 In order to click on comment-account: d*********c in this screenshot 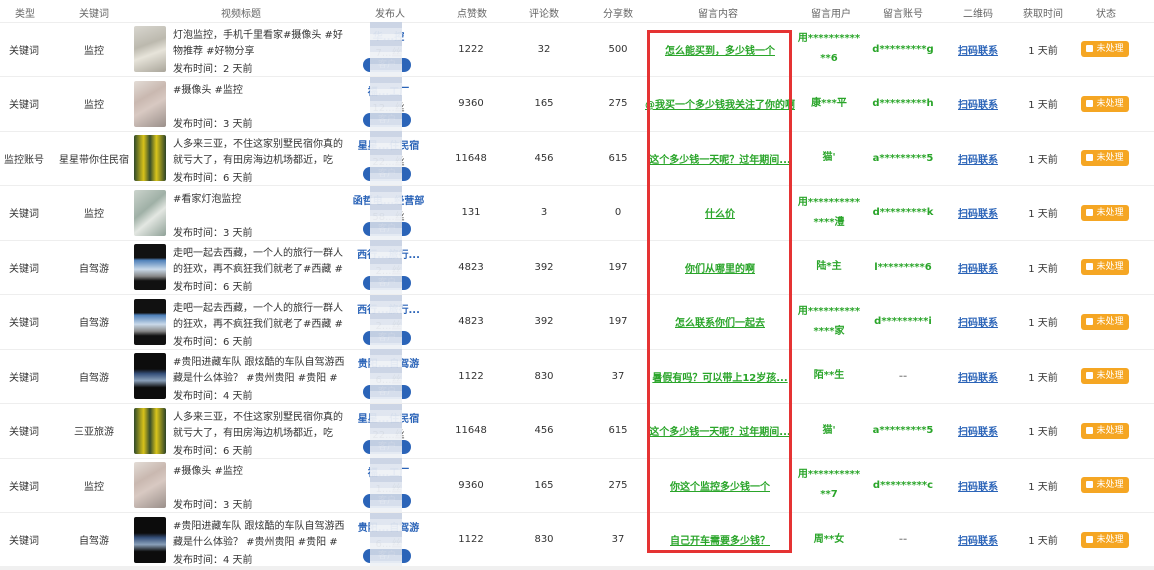, I will do `click(903, 485)`.